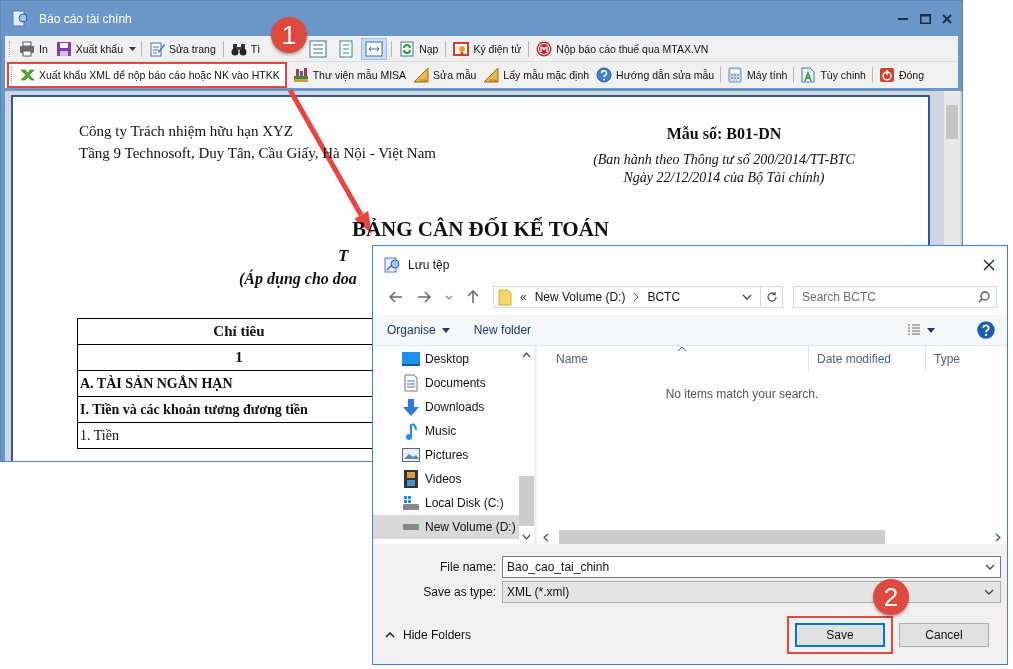  What do you see at coordinates (298, 278) in the screenshot?
I see `scope-note: (Áp dụng cho doa` at bounding box center [298, 278].